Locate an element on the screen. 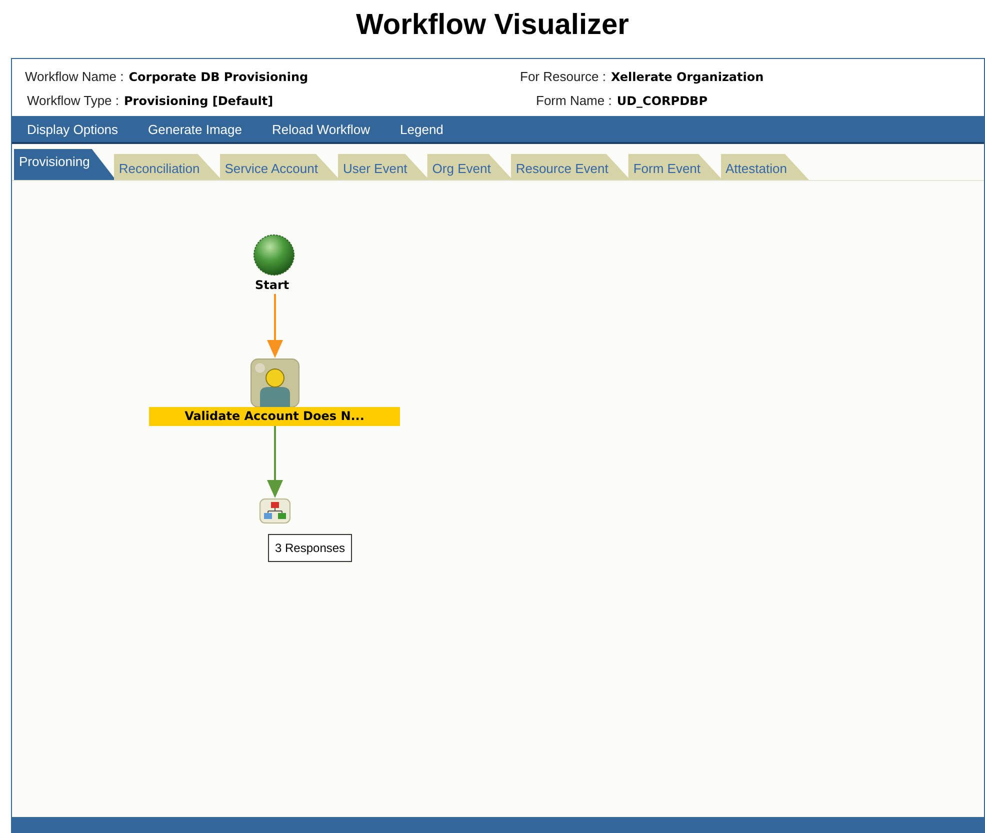 The image size is (985, 833). field-label: Workflow Type : is located at coordinates (73, 100).